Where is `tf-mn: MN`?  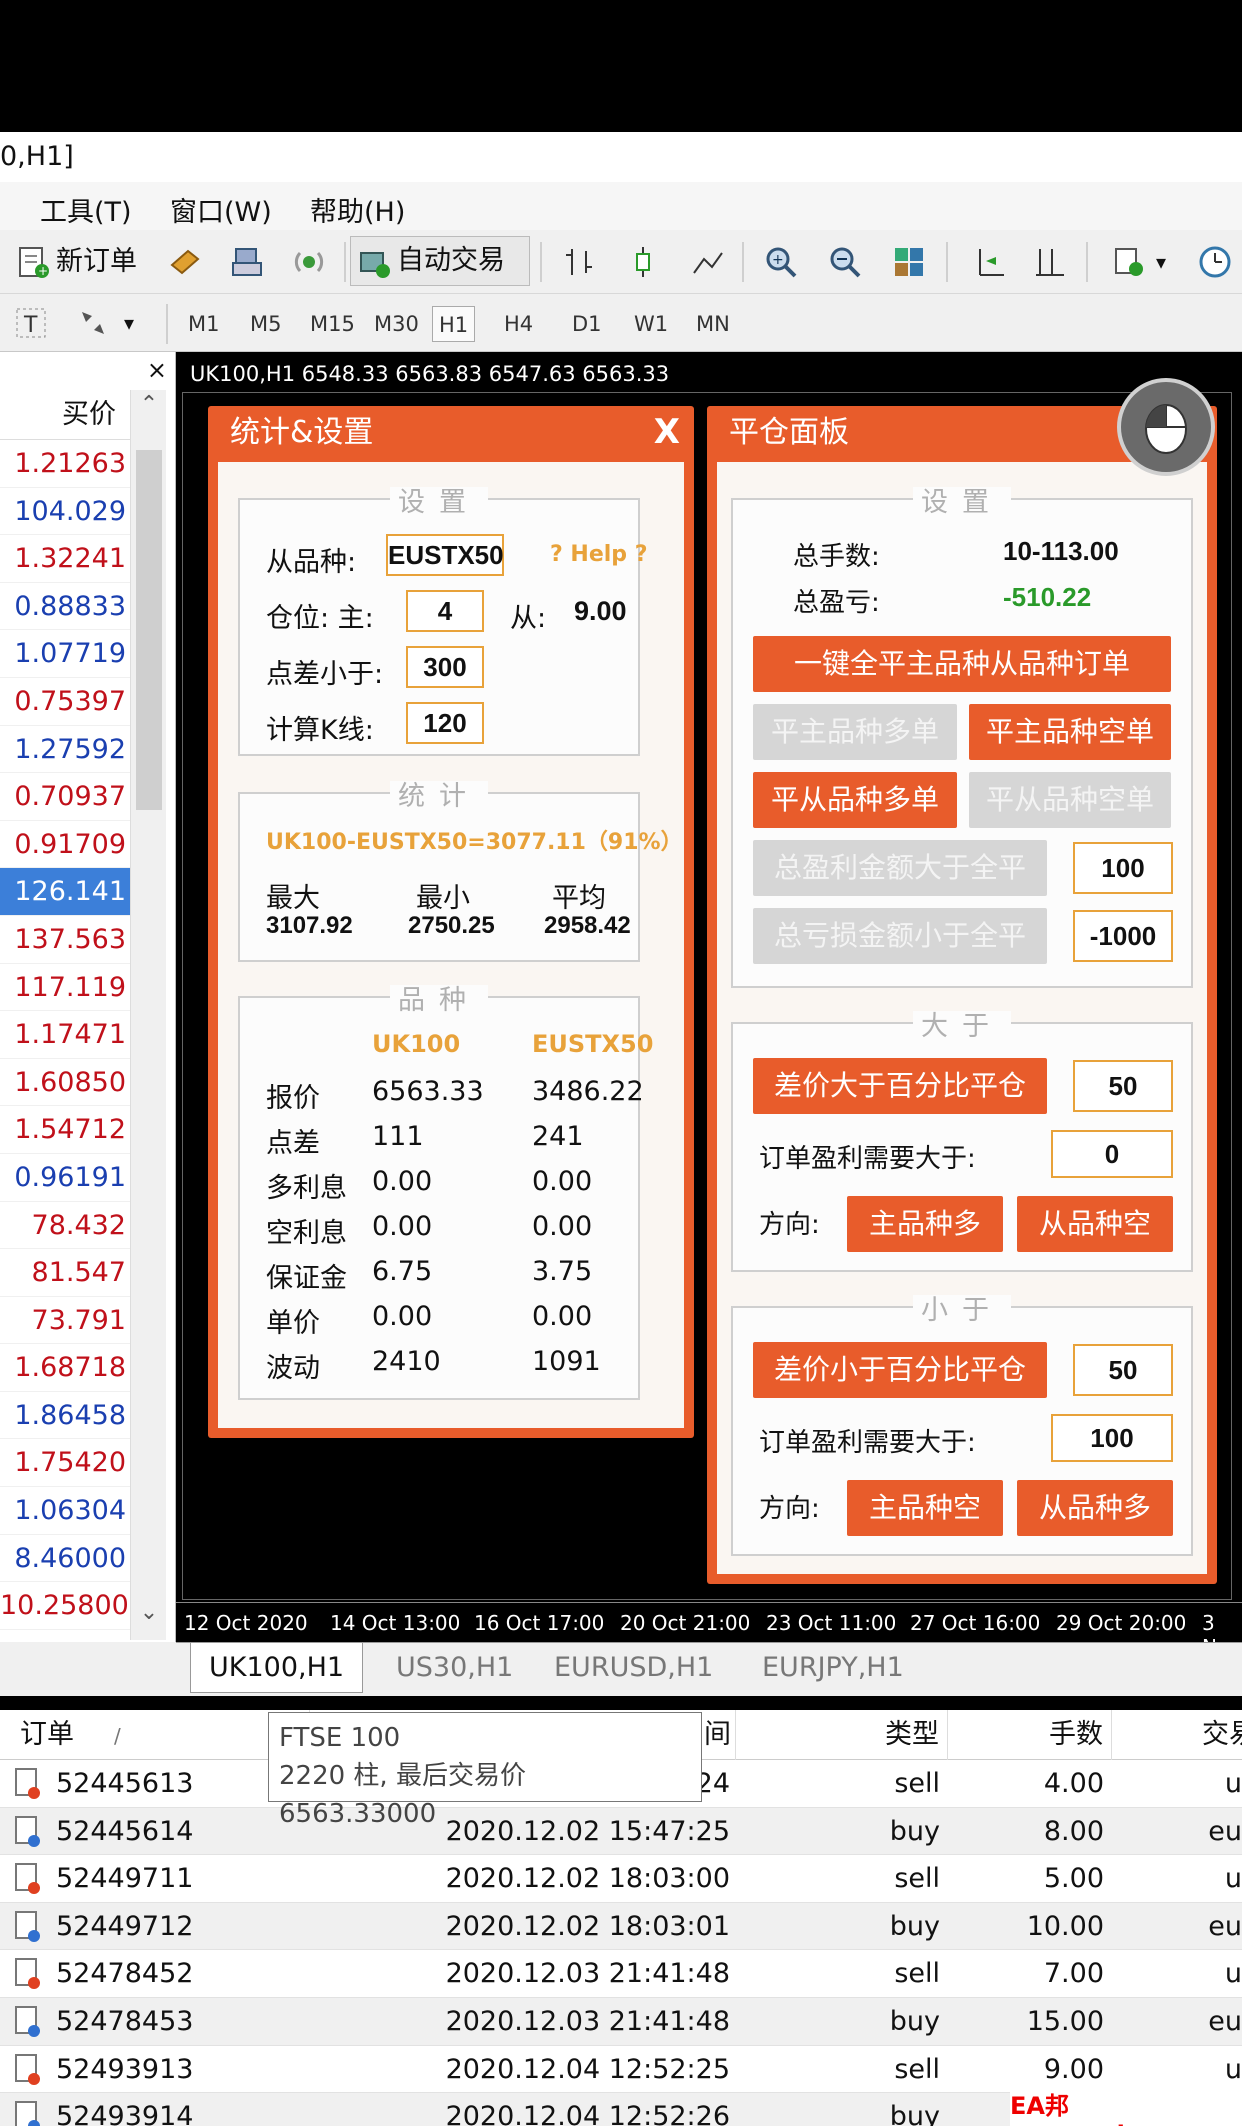 tf-mn: MN is located at coordinates (713, 324).